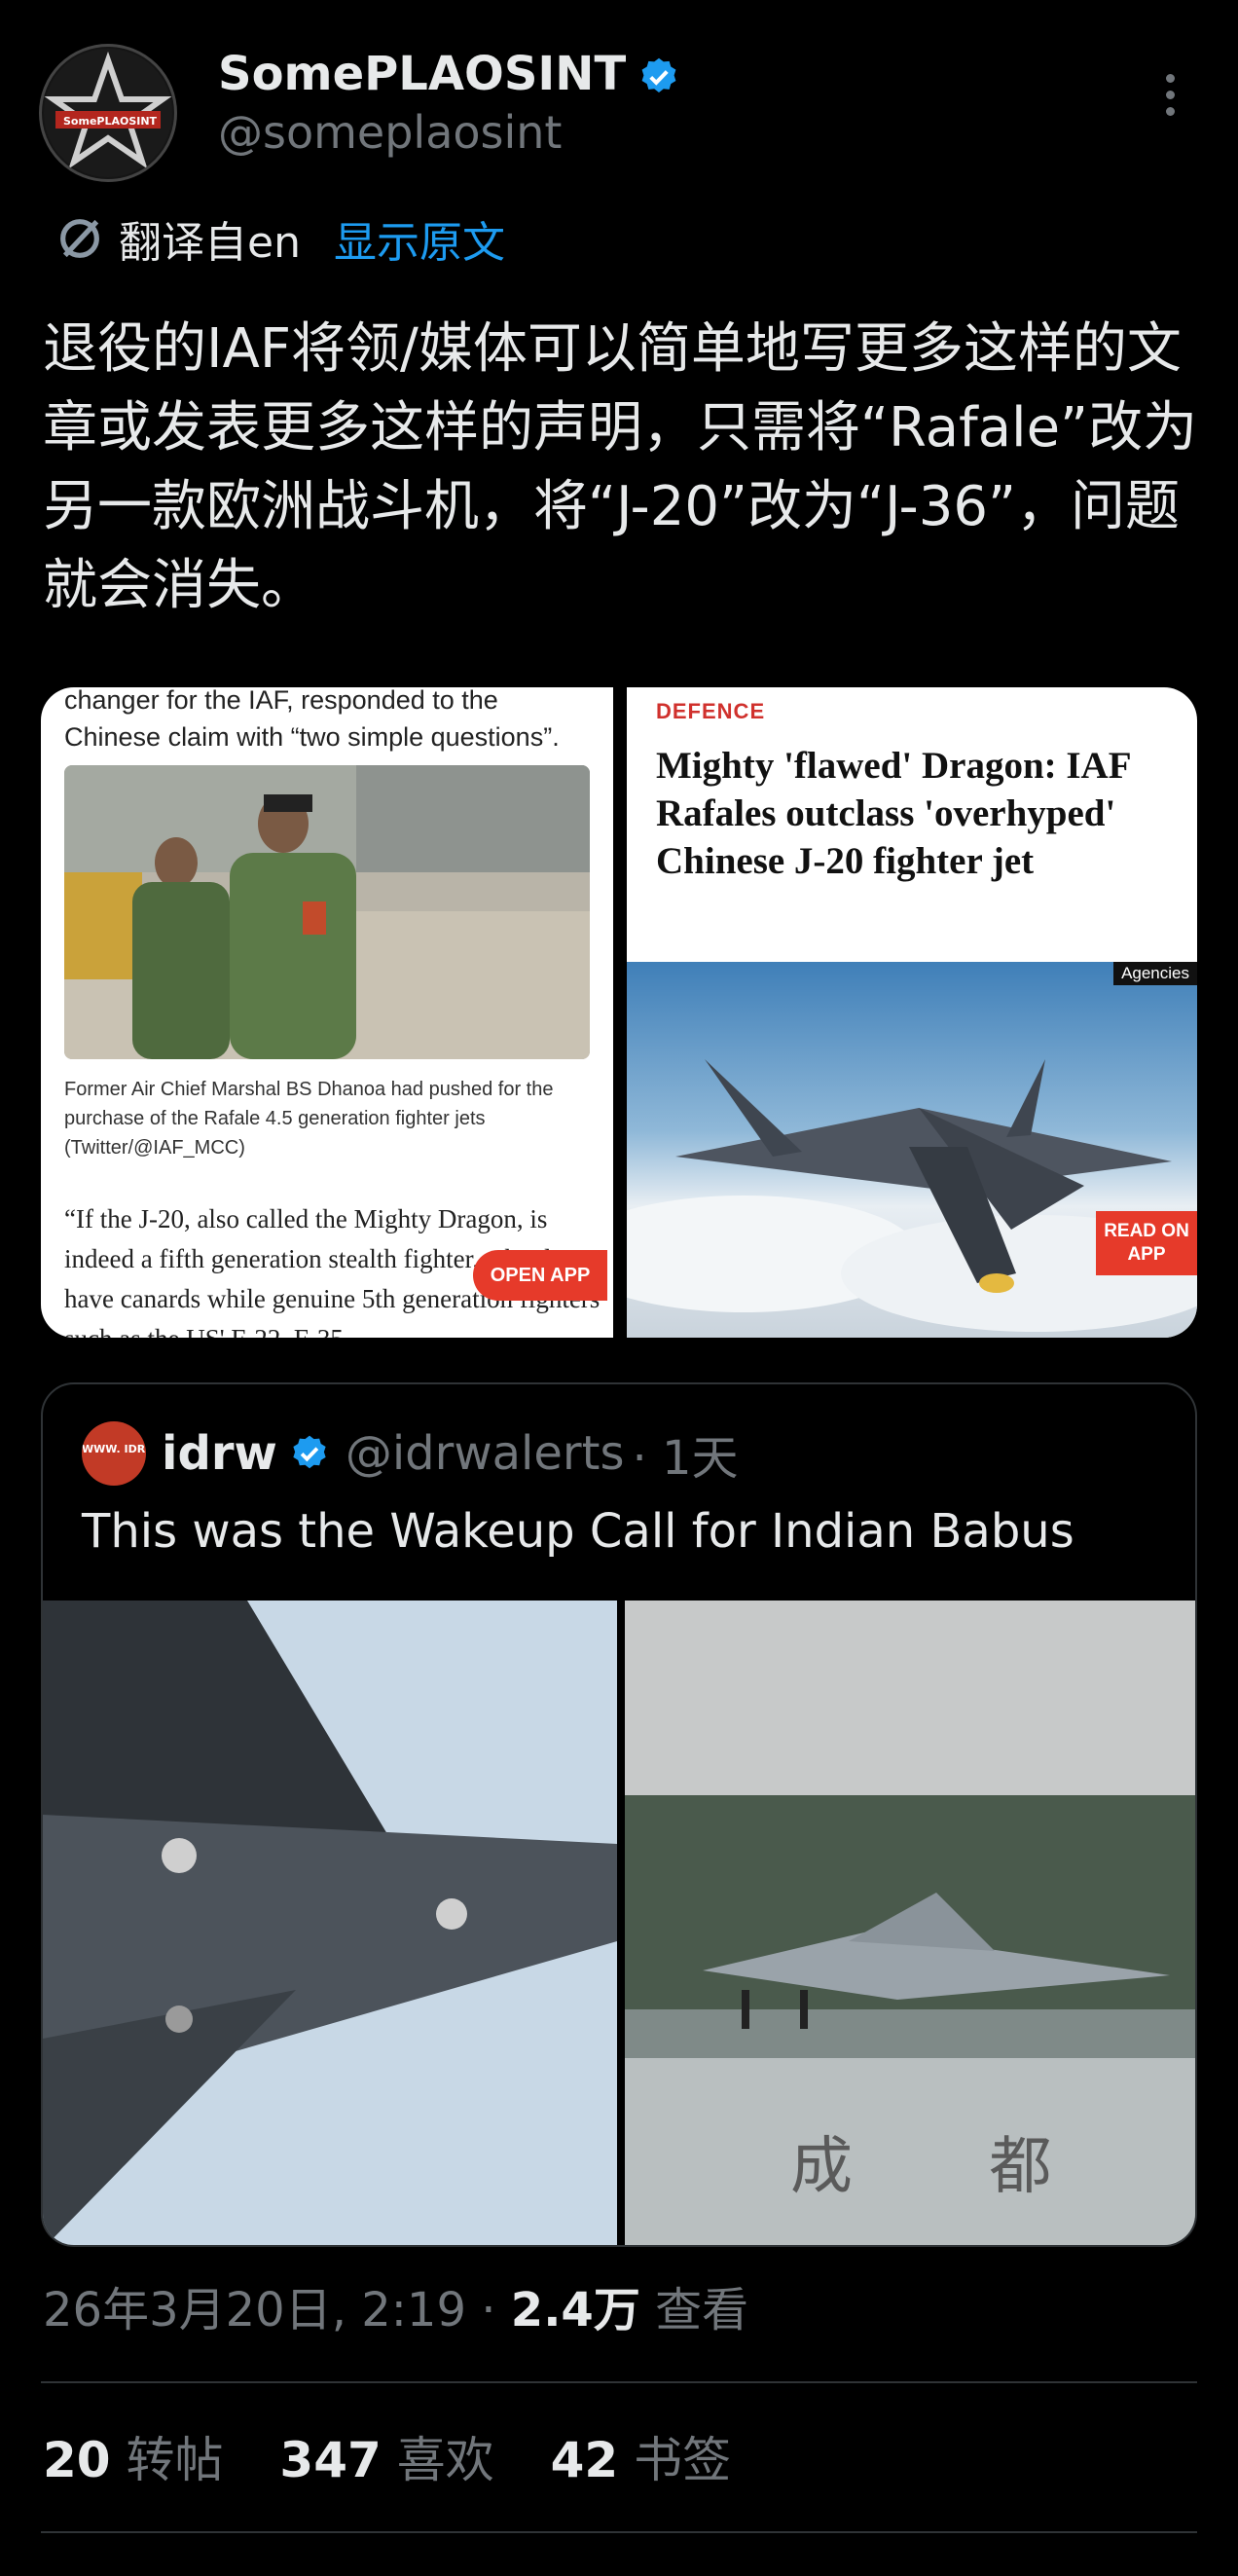  What do you see at coordinates (910, 1923) in the screenshot?
I see `quoted-image-right: 成 都` at bounding box center [910, 1923].